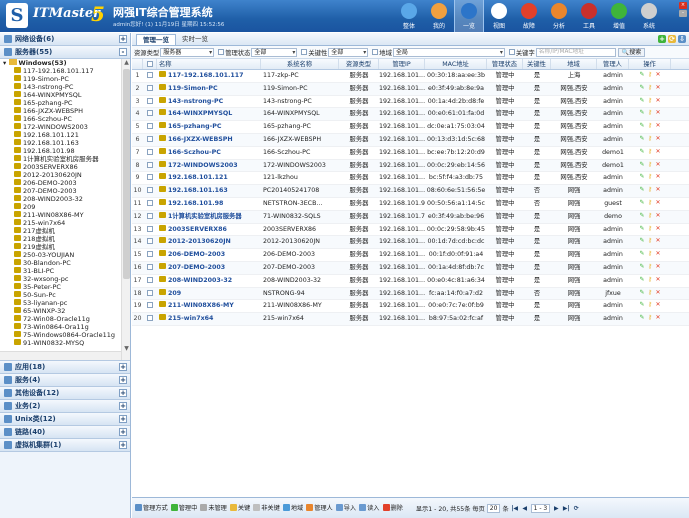 The height and width of the screenshot is (518, 689). What do you see at coordinates (60, 271) in the screenshot?
I see `tree-item: 31-BLI-PC` at bounding box center [60, 271].